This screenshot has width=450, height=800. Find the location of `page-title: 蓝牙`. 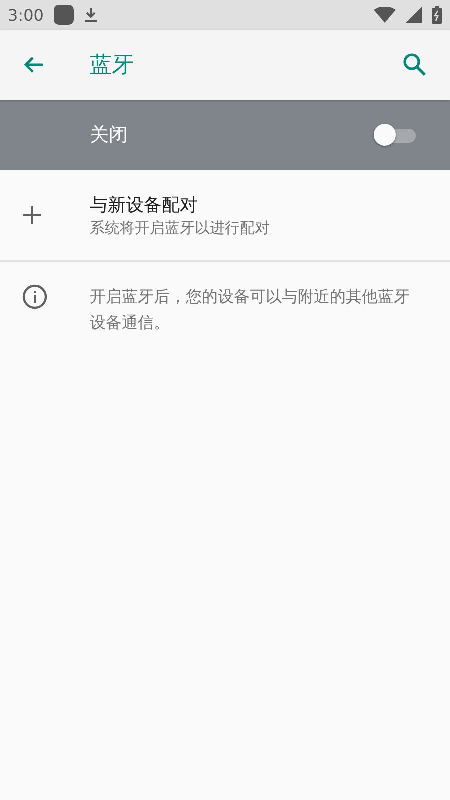

page-title: 蓝牙 is located at coordinates (112, 66).